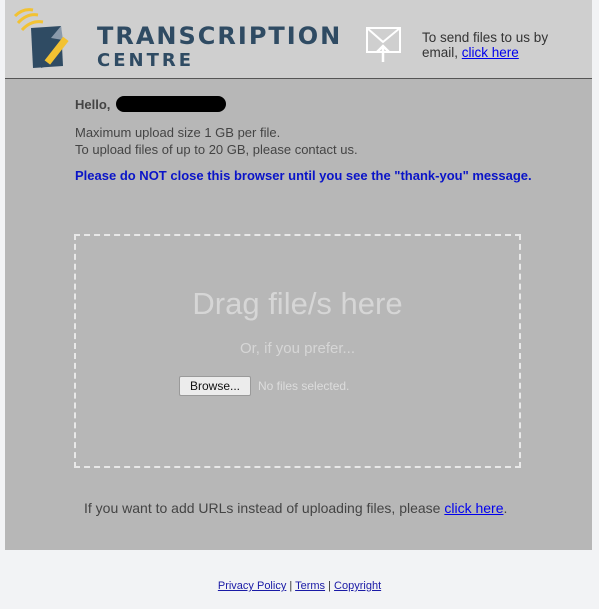  I want to click on mail-upload-icon, so click(384, 44).